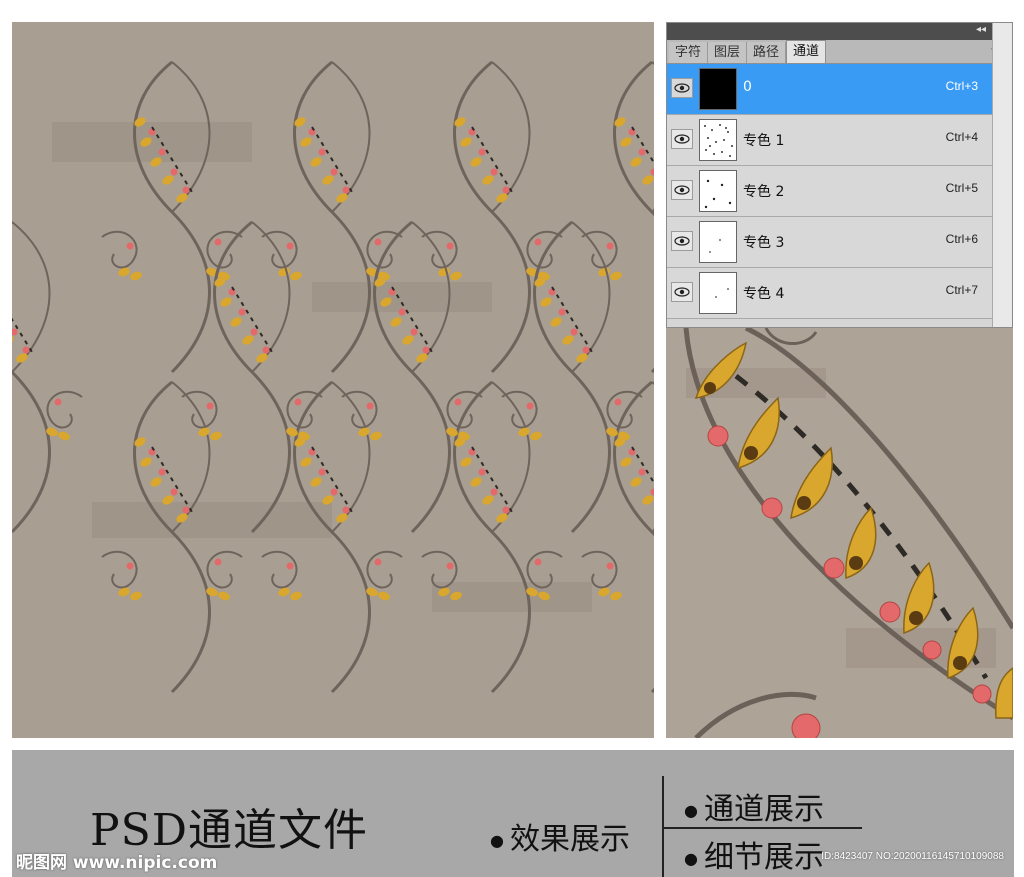  I want to click on panel-tab-bar: 字符 图层 路径 通道 ▾≡, so click(839, 52).